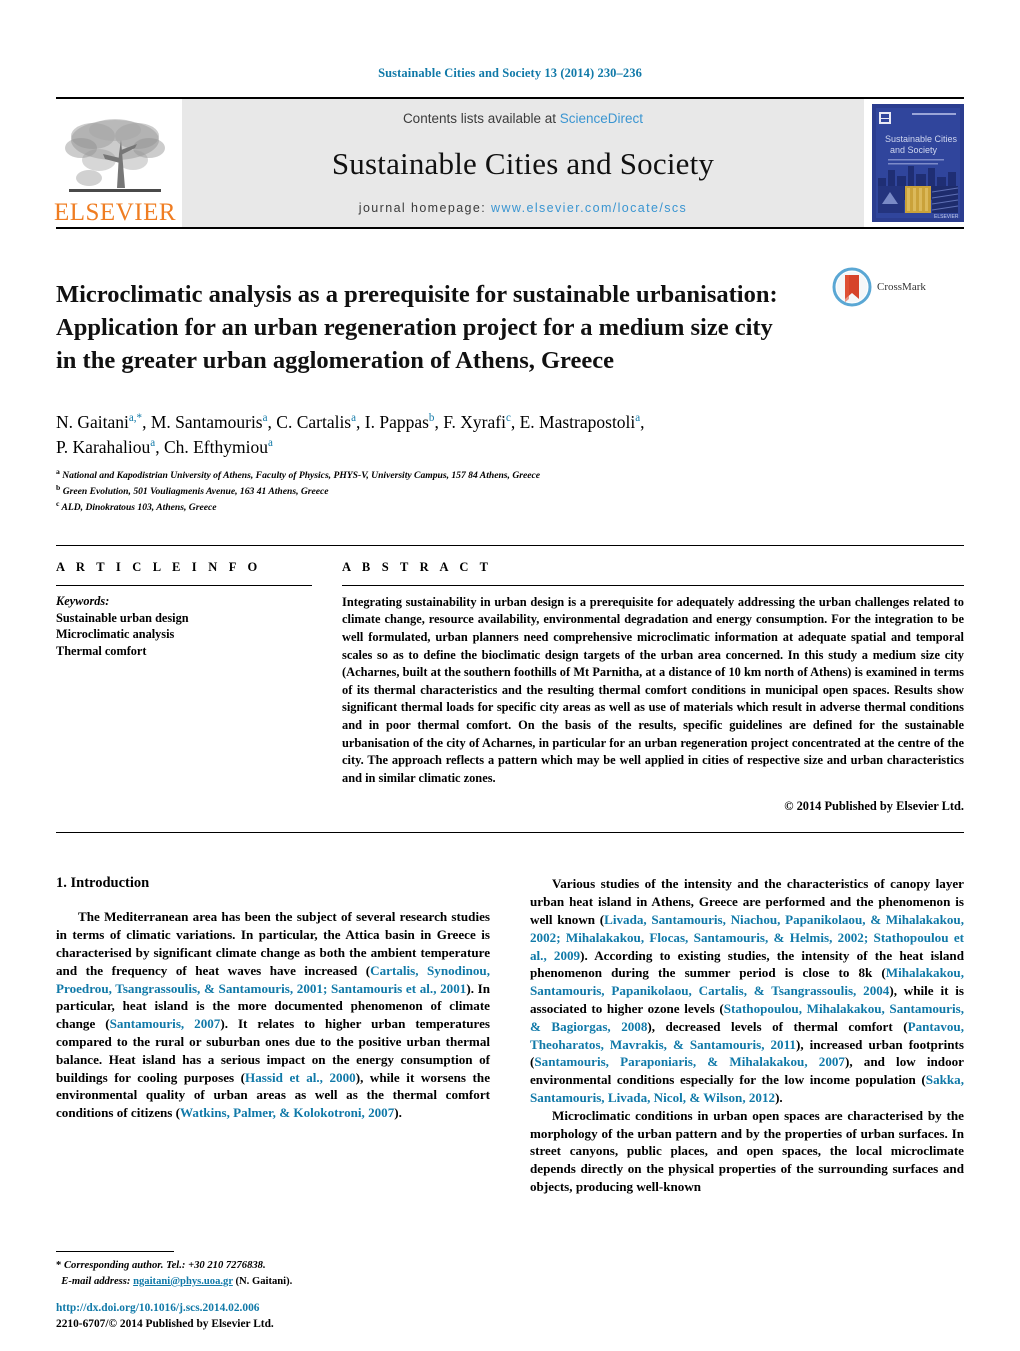 The width and height of the screenshot is (1020, 1351). I want to click on abstract-bottom-rule, so click(510, 833).